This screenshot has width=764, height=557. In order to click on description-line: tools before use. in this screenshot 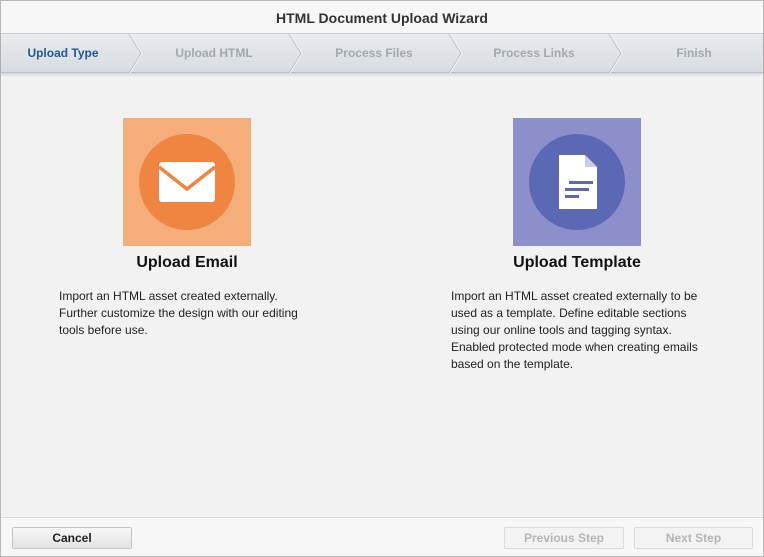, I will do `click(103, 330)`.